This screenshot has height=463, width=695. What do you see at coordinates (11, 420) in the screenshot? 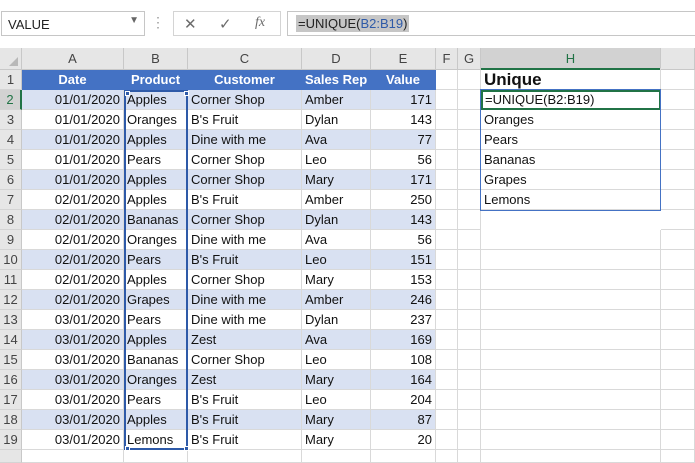
I see `row-header-18: 18` at bounding box center [11, 420].